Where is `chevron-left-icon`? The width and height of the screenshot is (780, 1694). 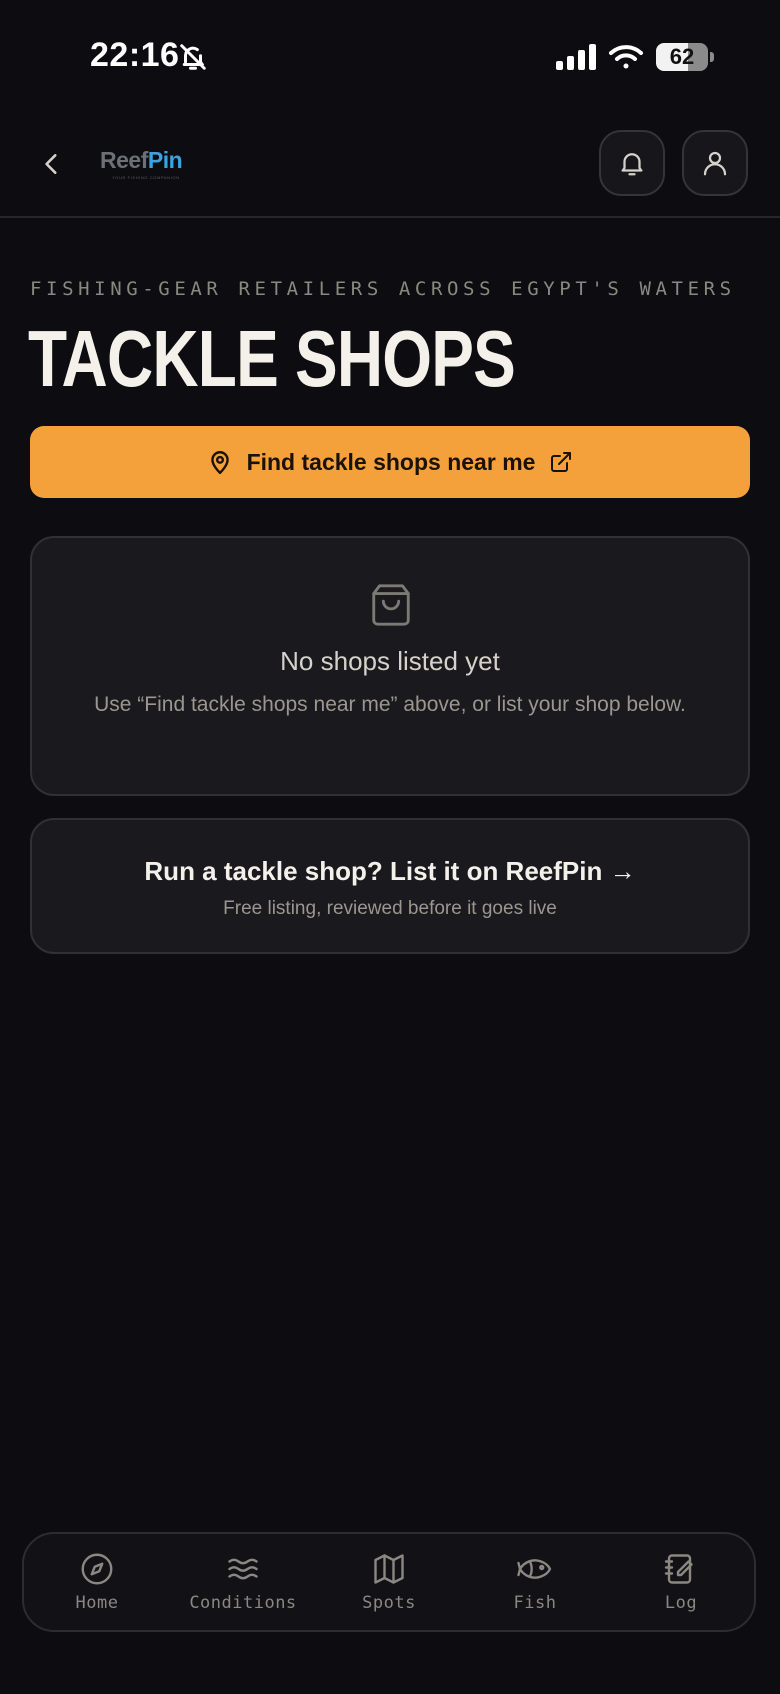 chevron-left-icon is located at coordinates (52, 164).